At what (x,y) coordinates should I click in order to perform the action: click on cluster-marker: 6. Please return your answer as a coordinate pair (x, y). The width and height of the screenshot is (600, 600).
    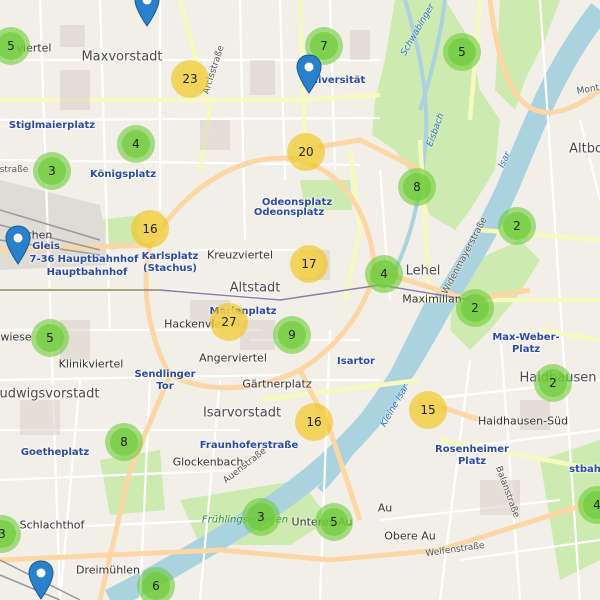
    Looking at the image, I should click on (156, 583).